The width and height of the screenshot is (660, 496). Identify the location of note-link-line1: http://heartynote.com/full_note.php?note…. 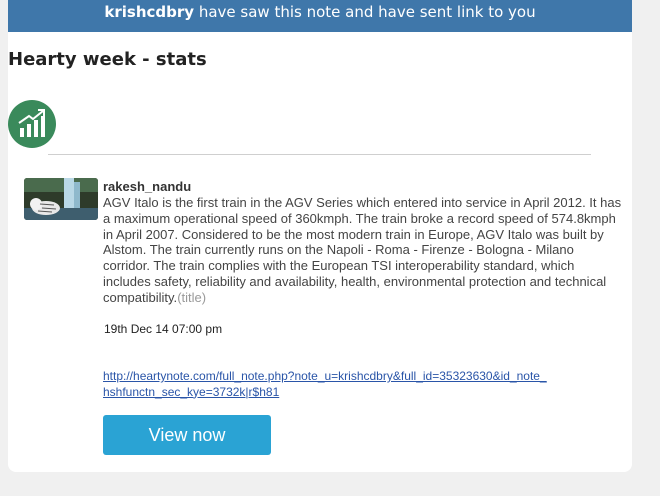
(325, 376).